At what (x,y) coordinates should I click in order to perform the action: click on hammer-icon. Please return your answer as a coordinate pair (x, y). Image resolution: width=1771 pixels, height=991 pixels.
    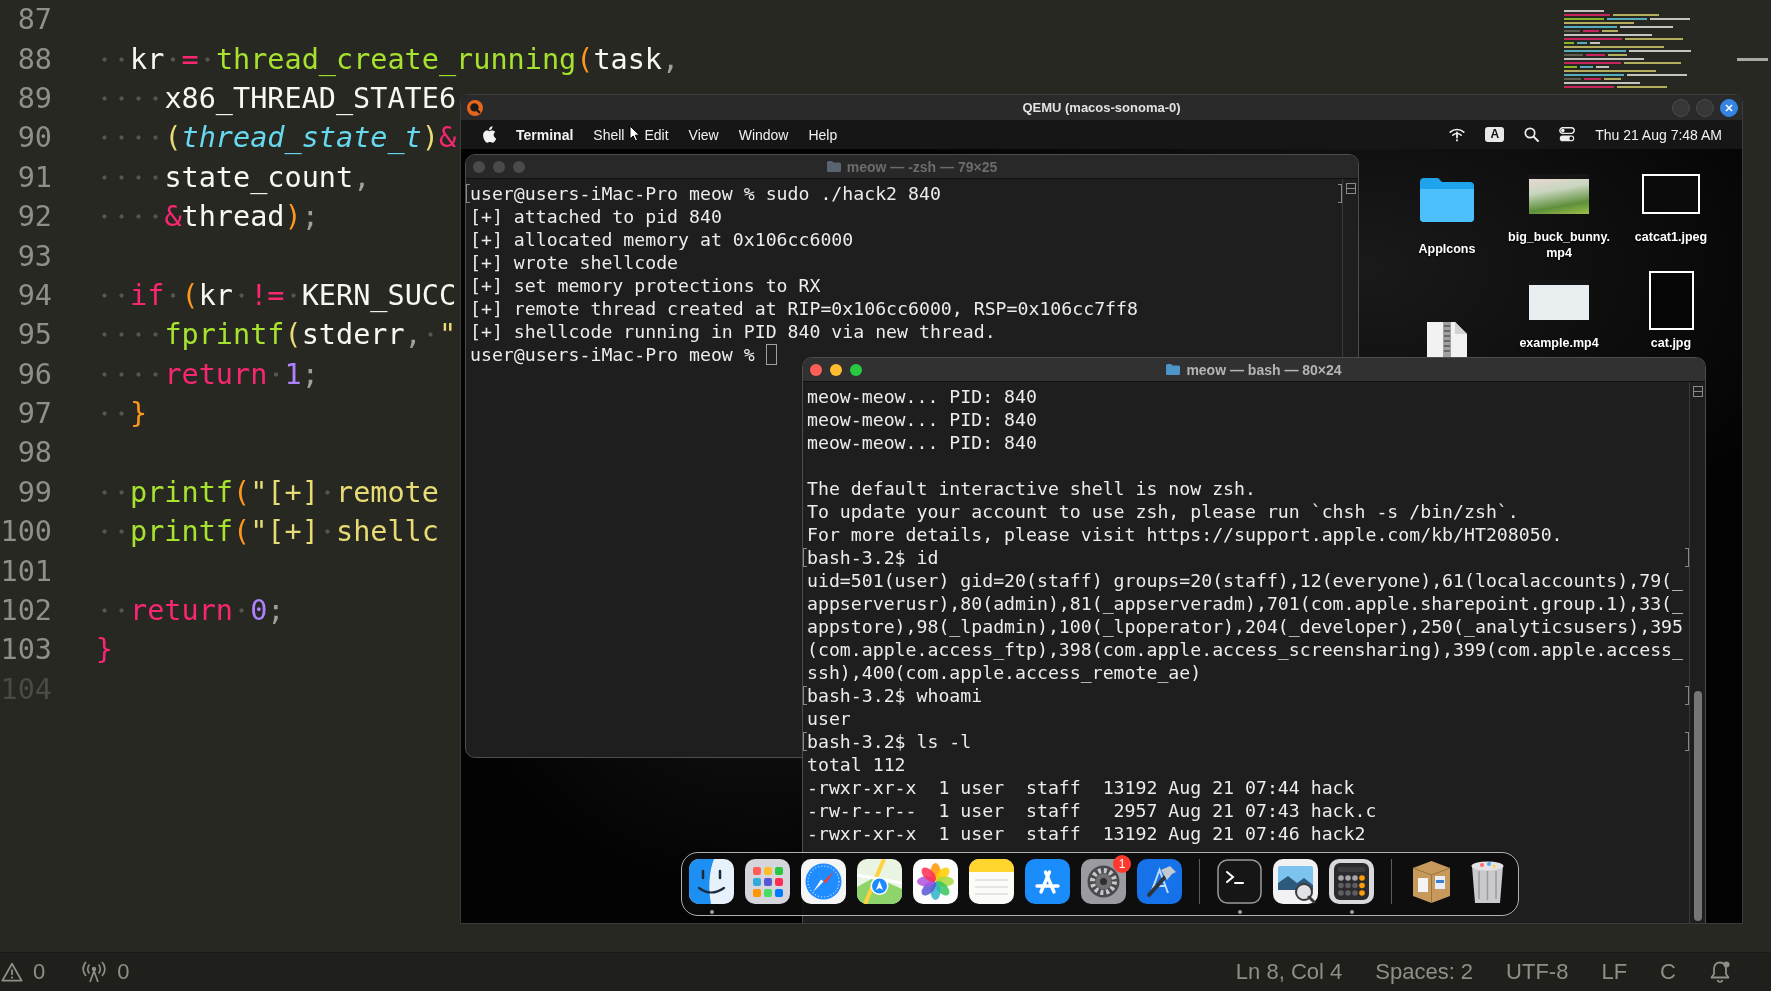
    Looking at the image, I should click on (1159, 881).